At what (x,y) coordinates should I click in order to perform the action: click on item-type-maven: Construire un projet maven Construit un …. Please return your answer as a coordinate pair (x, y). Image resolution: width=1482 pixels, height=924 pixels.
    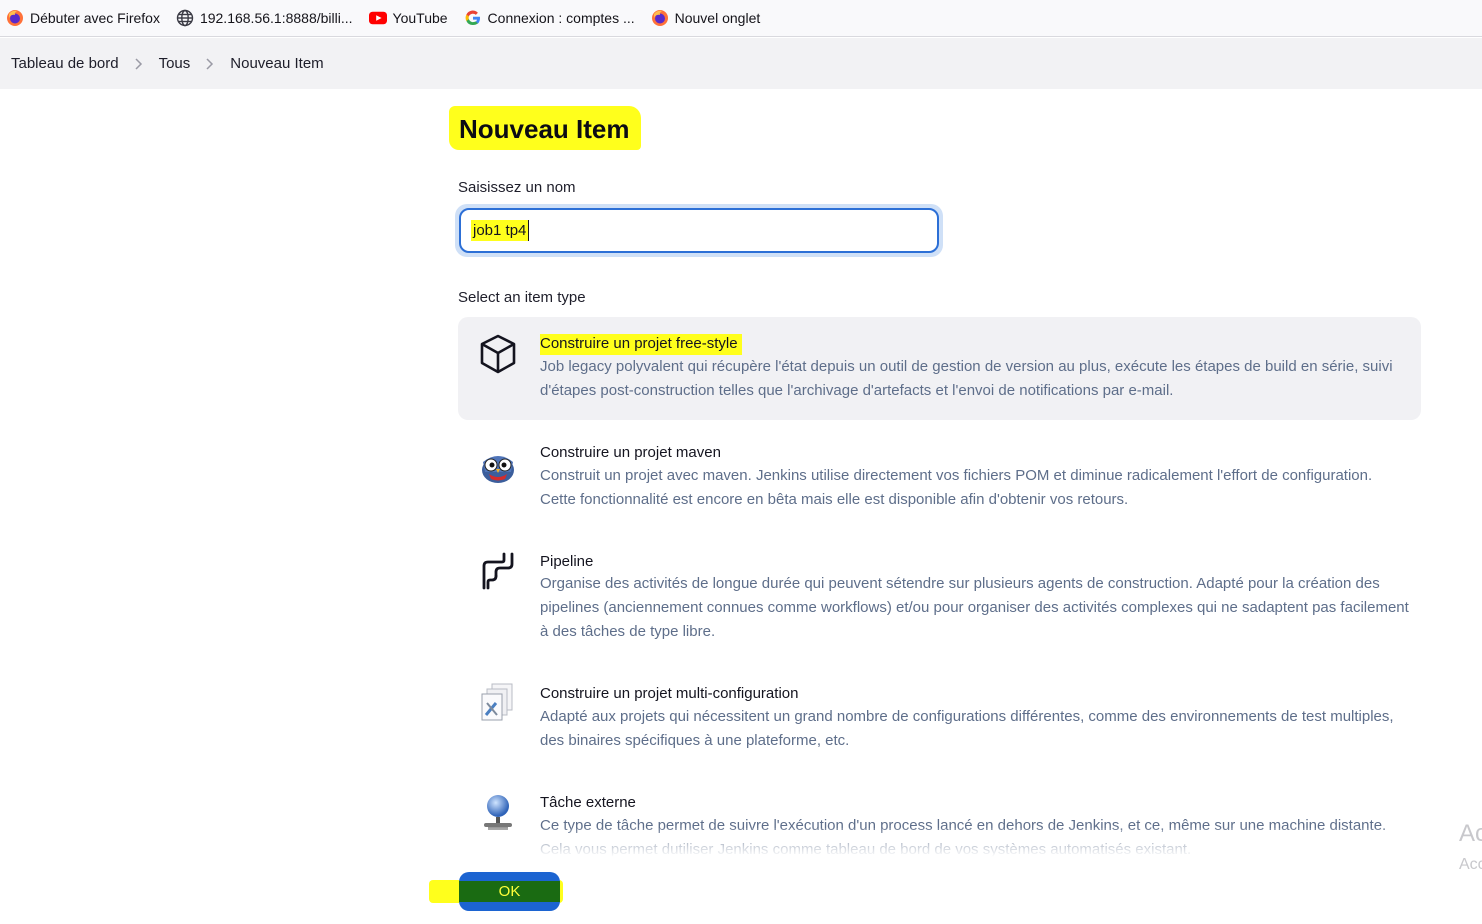
    Looking at the image, I should click on (939, 478).